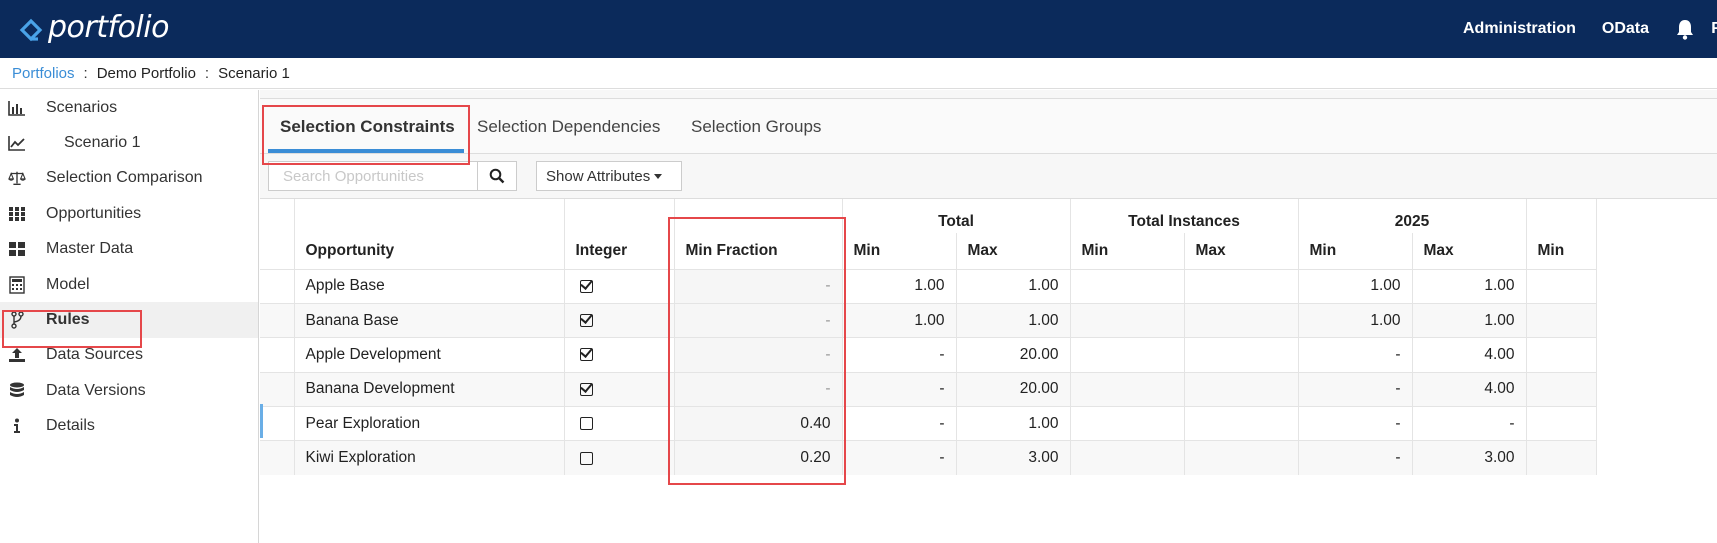 Image resolution: width=1717 pixels, height=543 pixels. What do you see at coordinates (429, 355) in the screenshot?
I see `opportunity-name: Apple Development` at bounding box center [429, 355].